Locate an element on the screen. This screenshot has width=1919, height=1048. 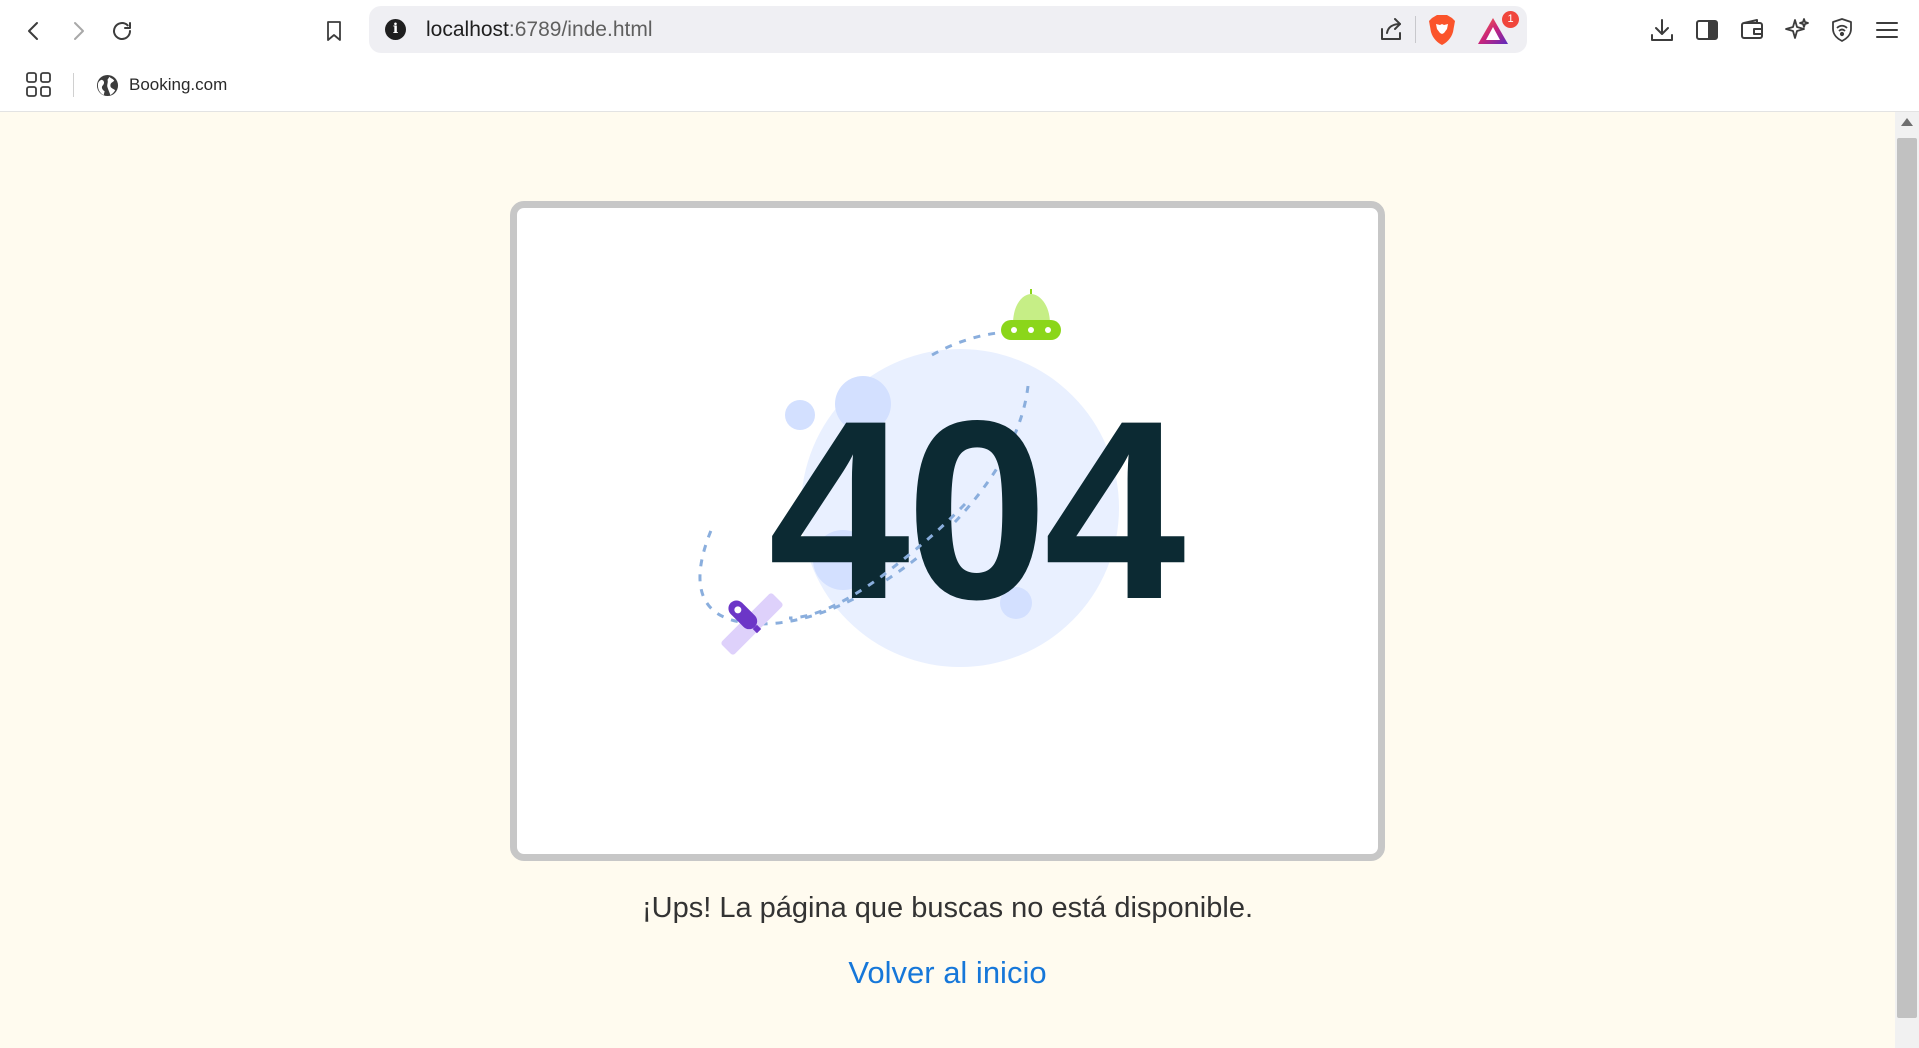
url-host: localhost is located at coordinates (467, 29).